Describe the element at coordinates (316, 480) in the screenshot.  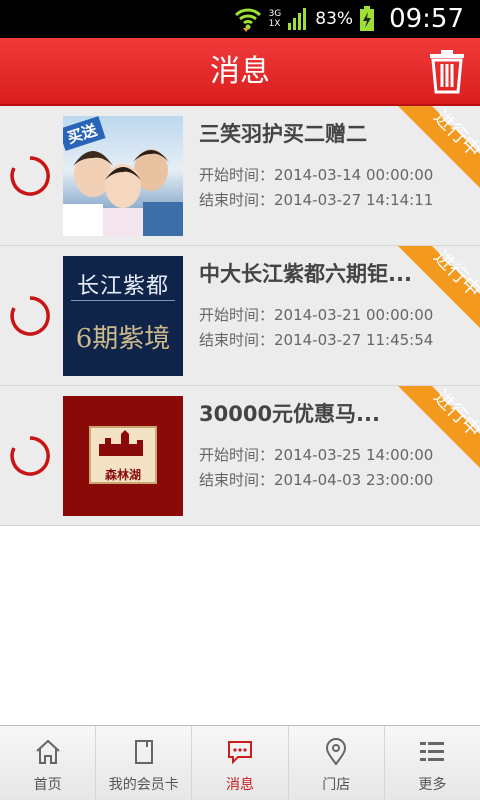
I see `message-end-time: 结束时间：2014-04-03 23:00:00` at that location.